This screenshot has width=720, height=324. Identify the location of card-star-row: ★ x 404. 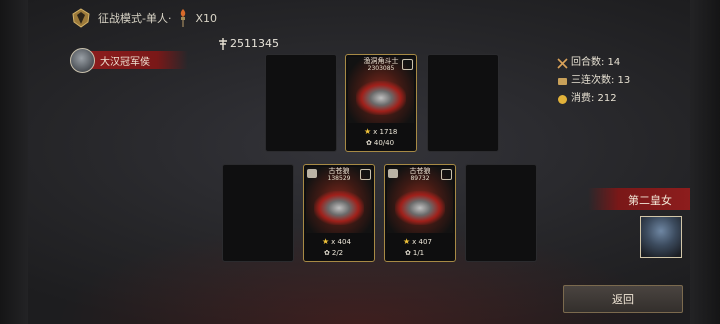
(336, 241).